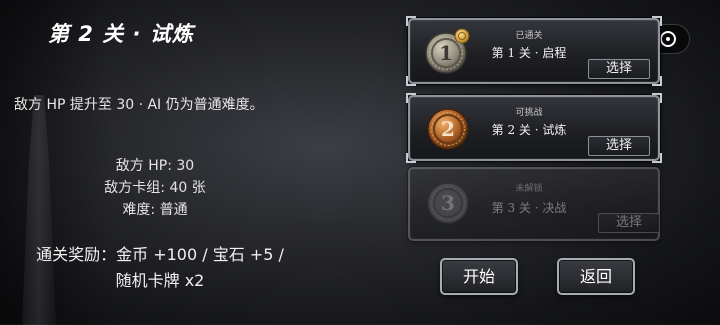  I want to click on stage-status: 未解锁, so click(529, 189).